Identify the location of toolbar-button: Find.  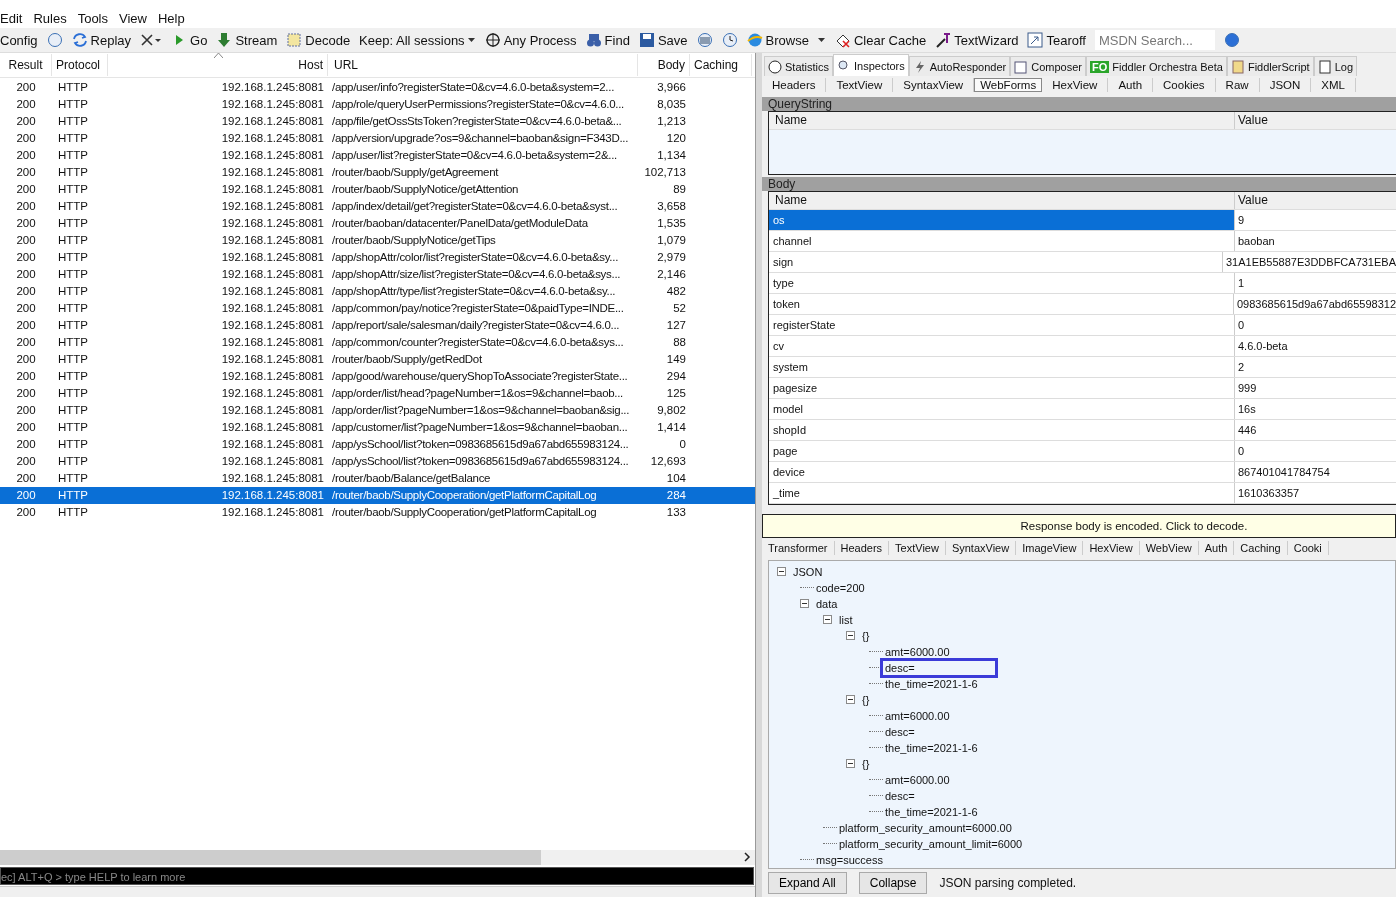
(607, 40).